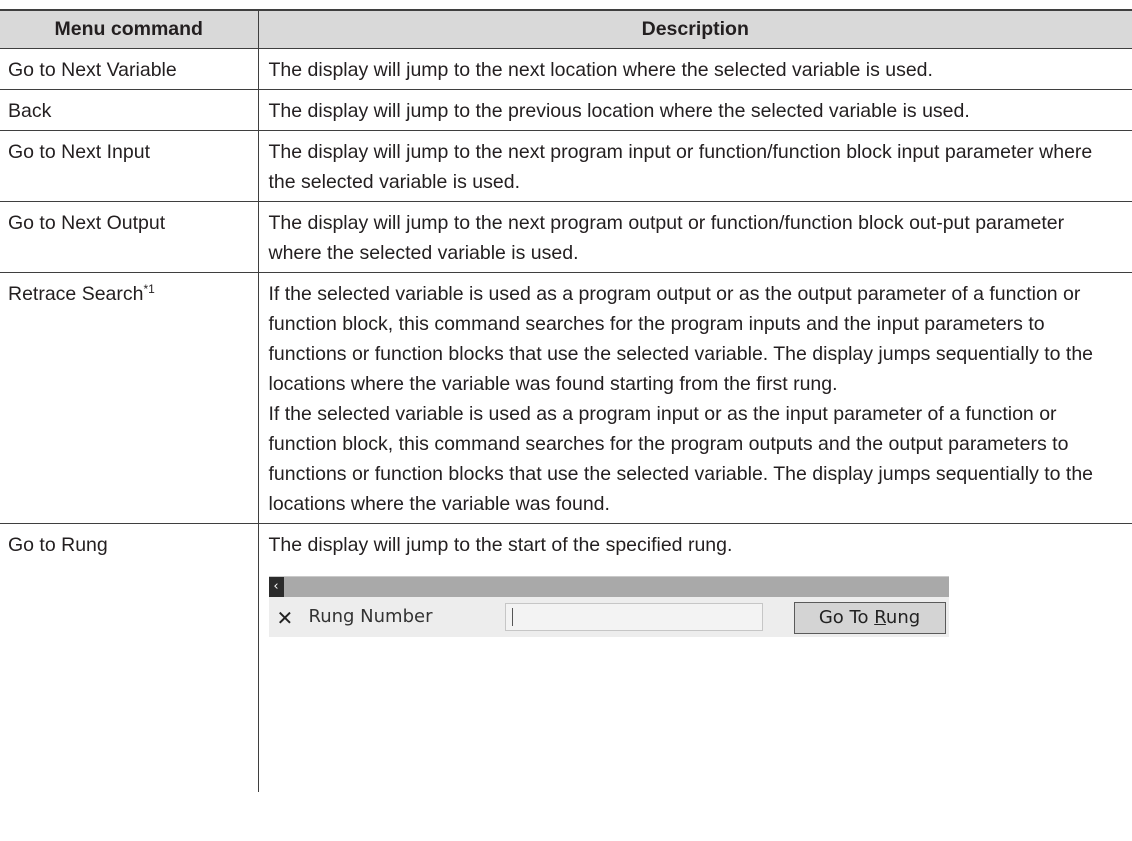 This screenshot has width=1132, height=841. Describe the element at coordinates (149, 289) in the screenshot. I see `footnote-marker: *1` at that location.